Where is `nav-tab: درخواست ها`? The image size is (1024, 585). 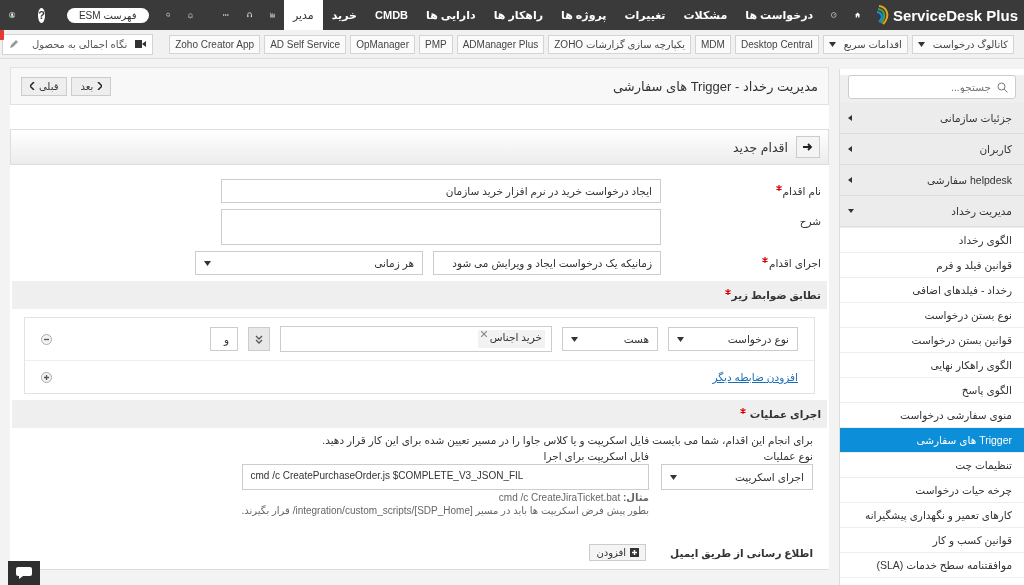 nav-tab: درخواست ها is located at coordinates (779, 15).